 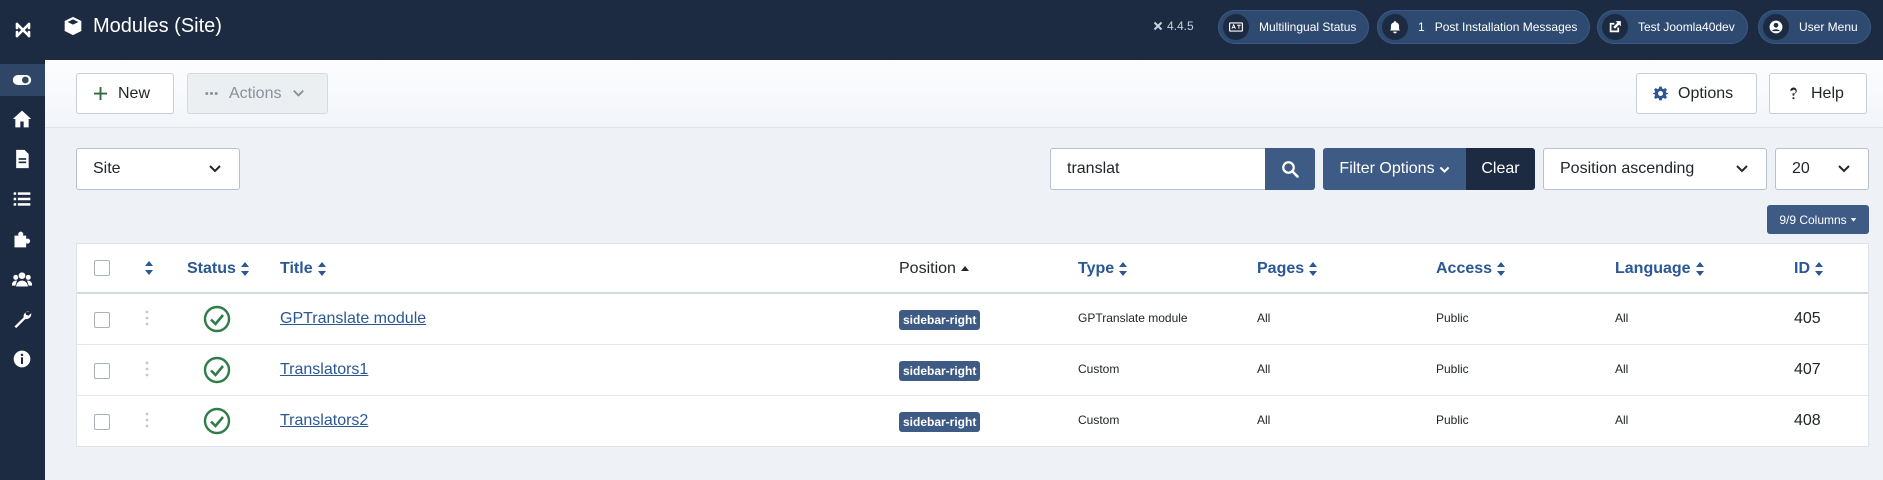 What do you see at coordinates (134, 93) in the screenshot?
I see `new-label: New` at bounding box center [134, 93].